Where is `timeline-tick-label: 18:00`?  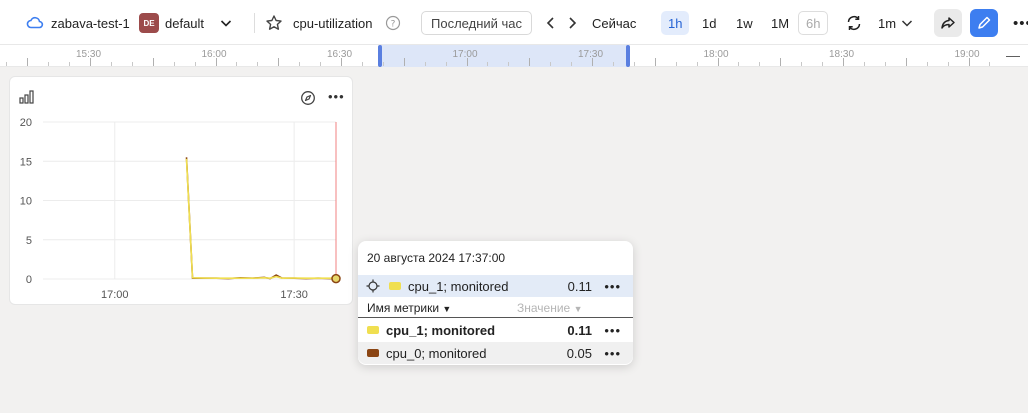
timeline-tick-label: 18:00 is located at coordinates (716, 54).